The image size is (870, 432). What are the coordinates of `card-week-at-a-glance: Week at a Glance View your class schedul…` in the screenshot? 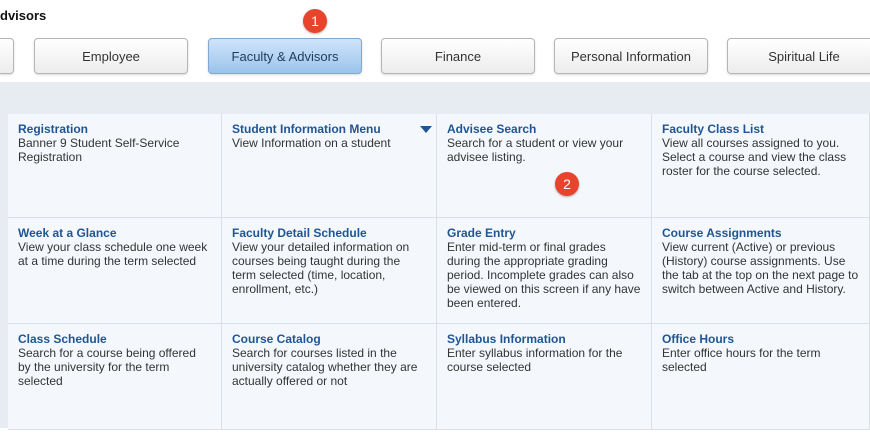 It's located at (115, 271).